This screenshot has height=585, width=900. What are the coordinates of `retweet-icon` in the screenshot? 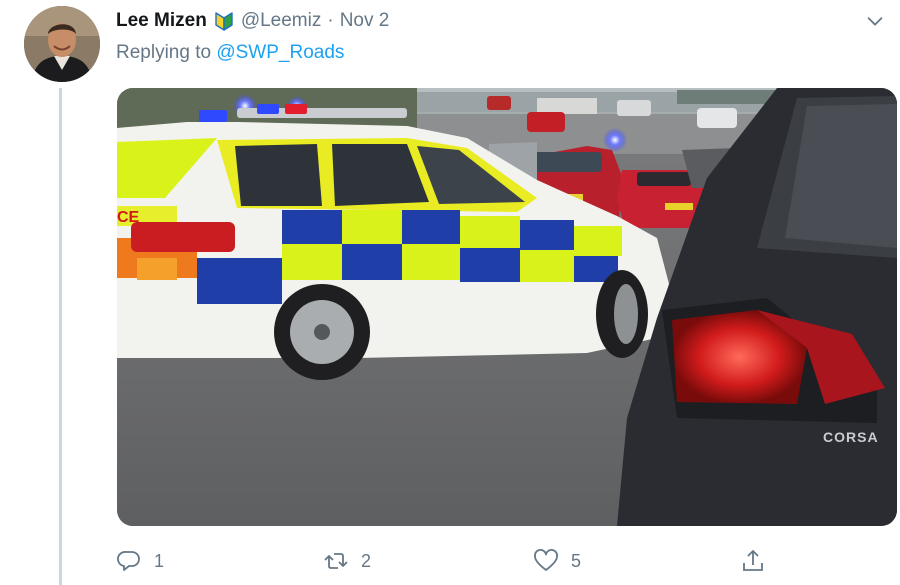 It's located at (336, 561).